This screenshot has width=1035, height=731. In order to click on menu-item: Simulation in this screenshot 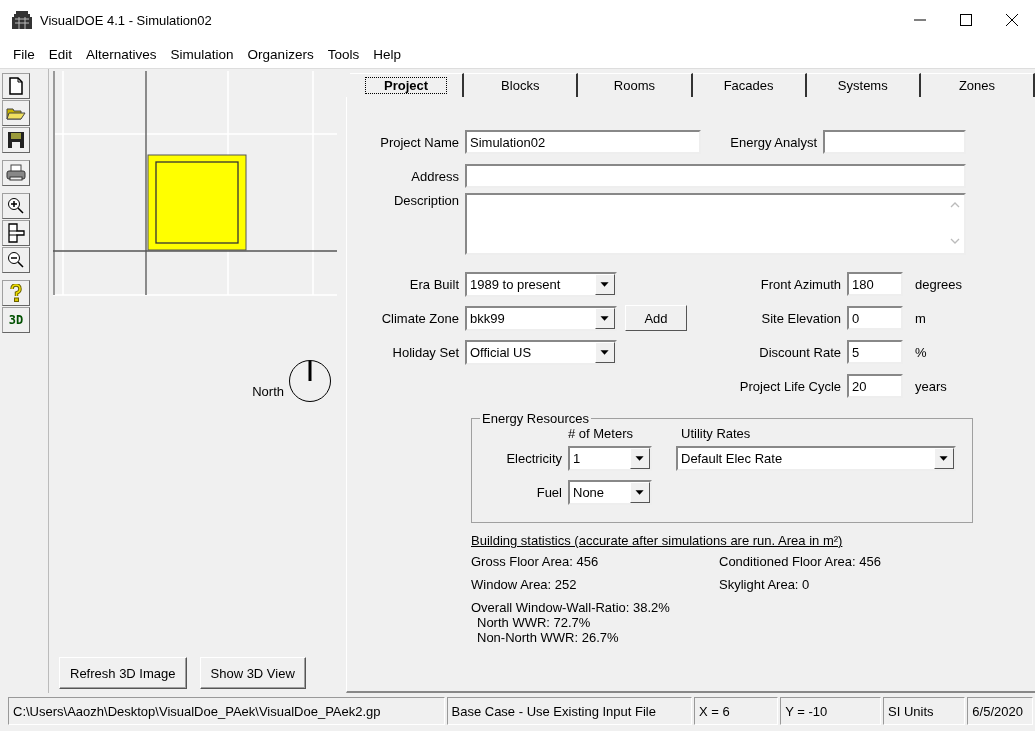, I will do `click(202, 54)`.